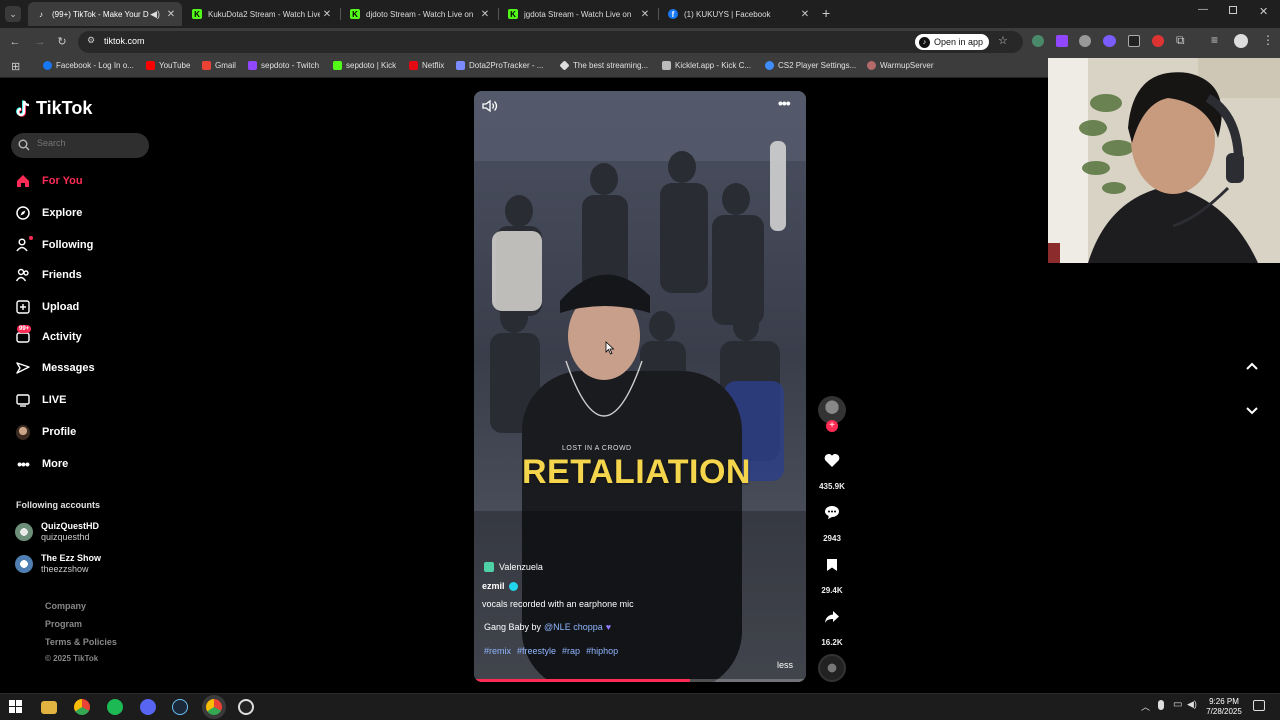  What do you see at coordinates (42, 464) in the screenshot?
I see `nav-more: ••• More` at bounding box center [42, 464].